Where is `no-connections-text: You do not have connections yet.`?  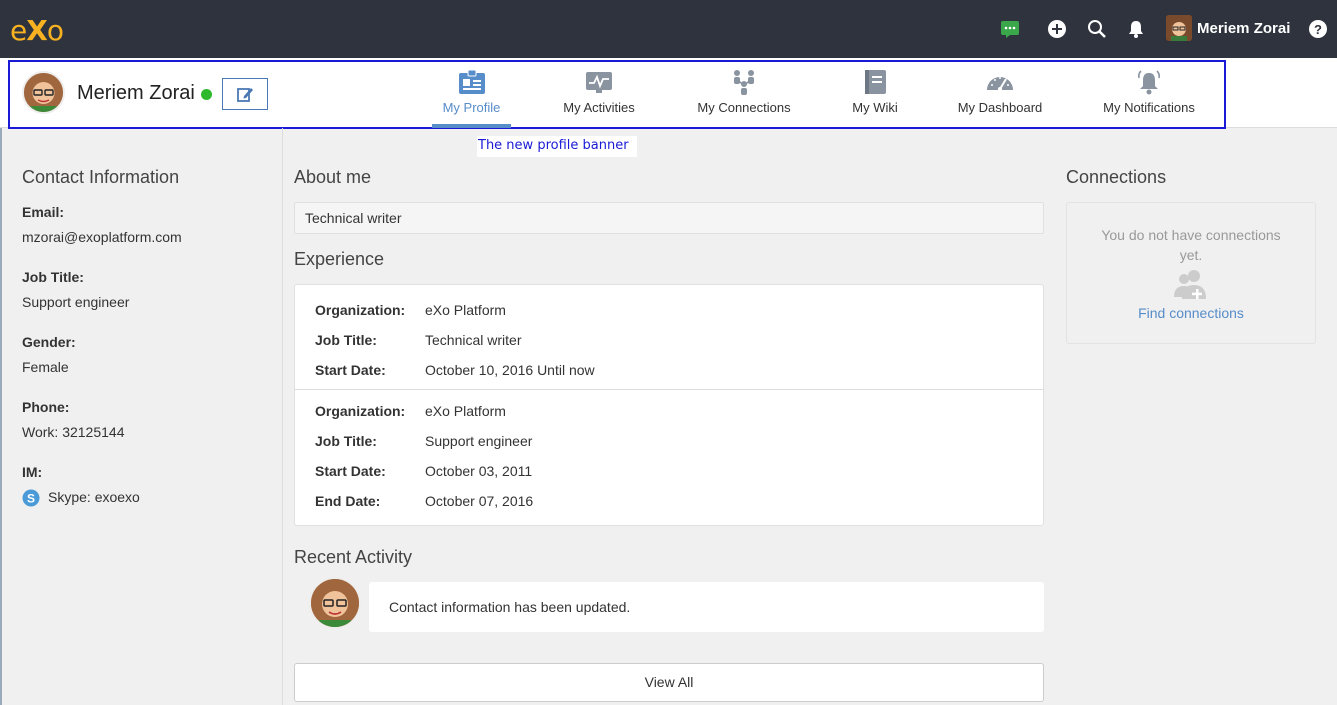
no-connections-text: You do not have connections yet. is located at coordinates (1191, 245).